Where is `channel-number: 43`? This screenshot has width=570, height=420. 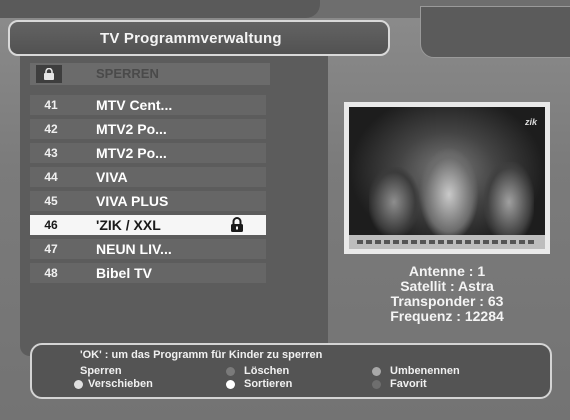
channel-number: 43 is located at coordinates (51, 153).